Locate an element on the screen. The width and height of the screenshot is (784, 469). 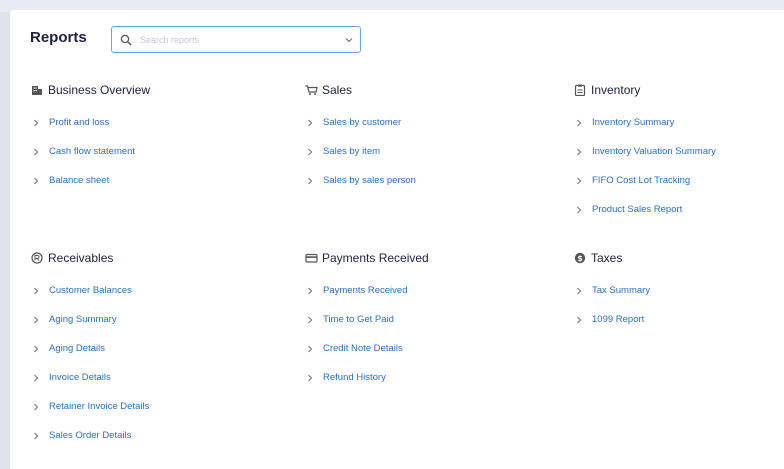
section-taxes: $ Taxes Tax Summary 1099 Report is located at coordinates (612, 292).